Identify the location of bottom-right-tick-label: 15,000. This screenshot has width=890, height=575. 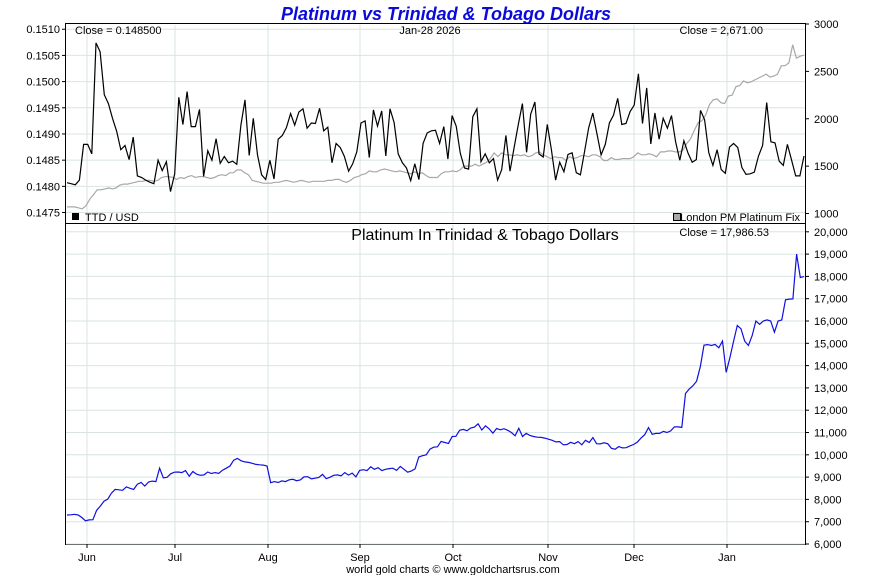
(831, 344).